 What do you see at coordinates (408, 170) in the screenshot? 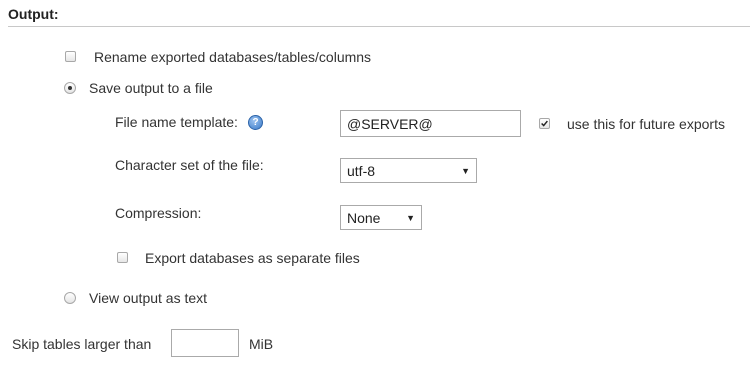
I see `charset-select: utf-8 ▼` at bounding box center [408, 170].